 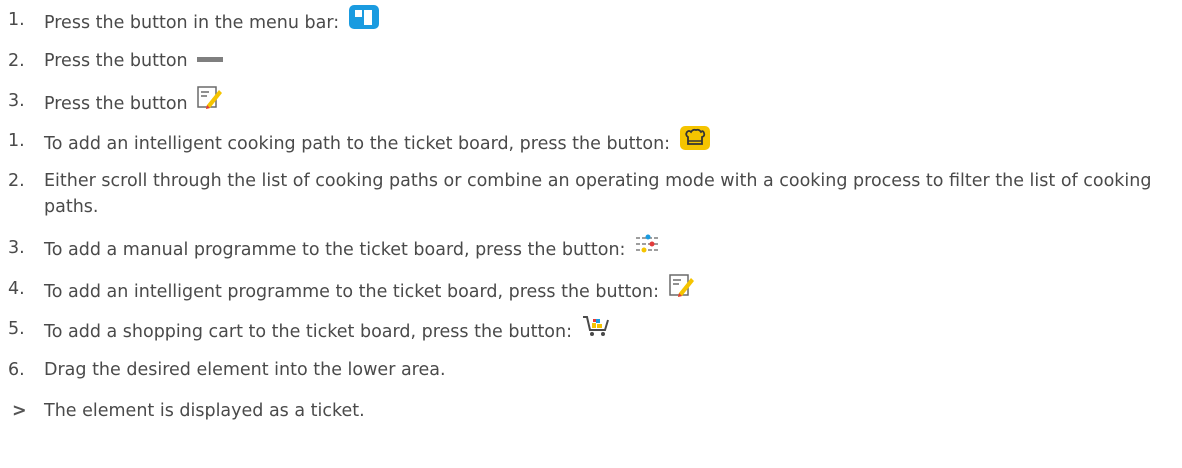 What do you see at coordinates (694, 142) in the screenshot?
I see `cooking-path-icon` at bounding box center [694, 142].